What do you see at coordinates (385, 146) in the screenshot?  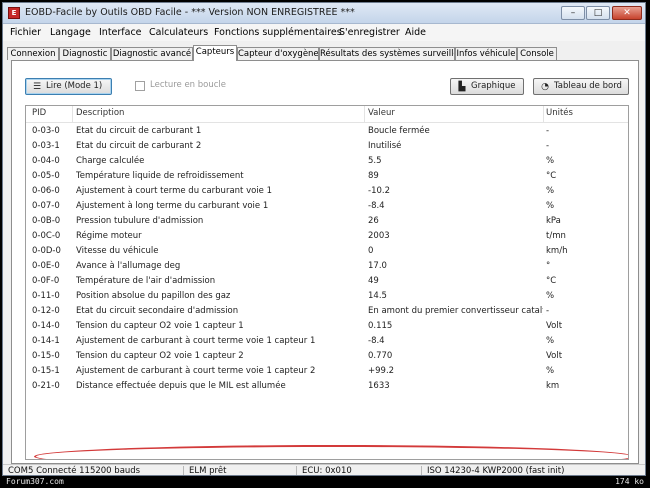 I see `value-cell: Inutilisé` at bounding box center [385, 146].